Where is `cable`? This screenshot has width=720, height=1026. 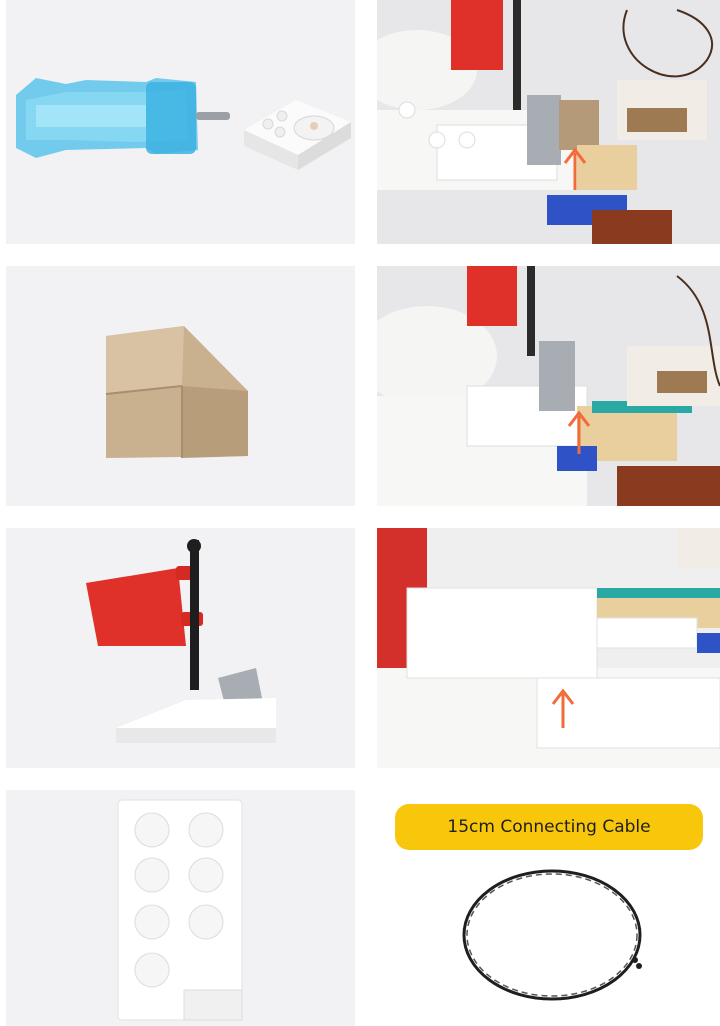 cable is located at coordinates (552, 935).